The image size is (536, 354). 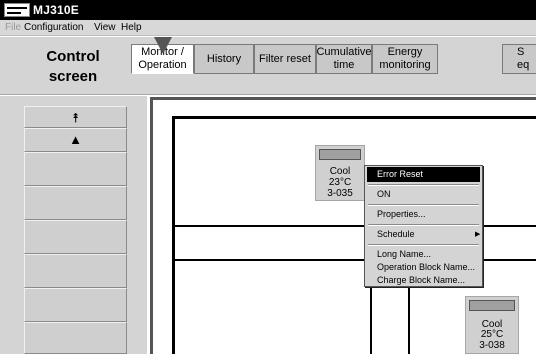 I want to click on control-screen-title: Control screen, so click(x=73, y=67).